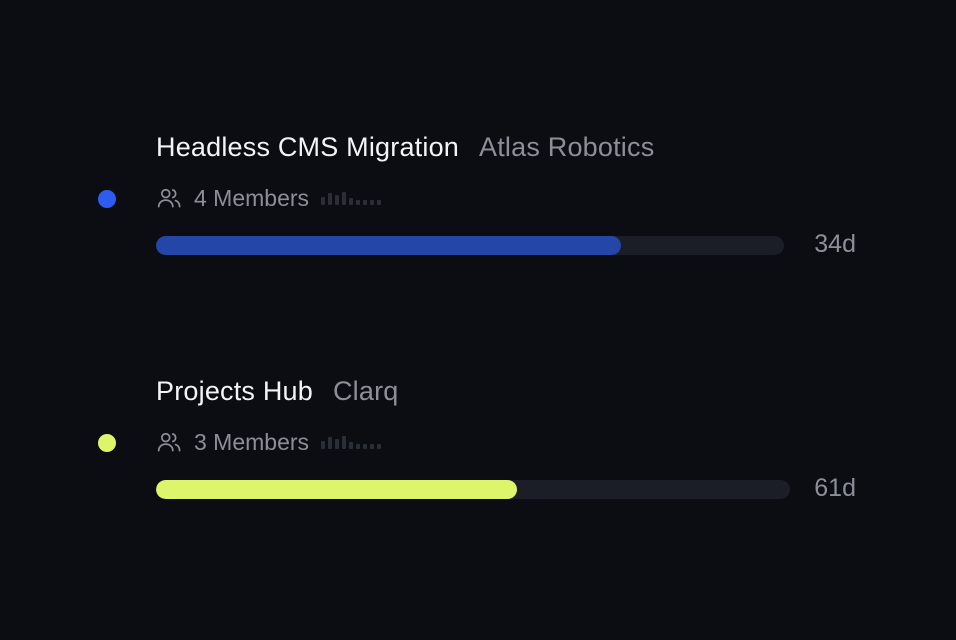  What do you see at coordinates (835, 488) in the screenshot?
I see `days-remaining: 61d` at bounding box center [835, 488].